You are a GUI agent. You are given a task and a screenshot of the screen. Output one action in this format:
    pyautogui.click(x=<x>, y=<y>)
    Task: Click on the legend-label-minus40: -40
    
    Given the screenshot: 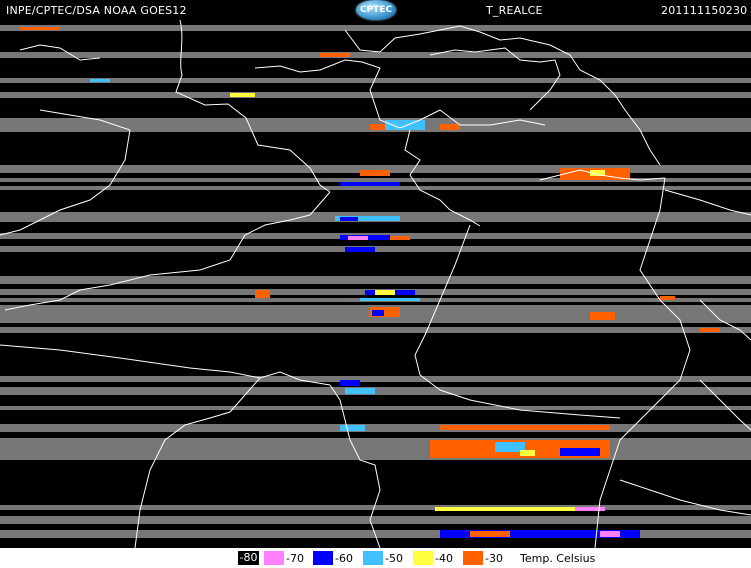 What is the action you would take?
    pyautogui.click(x=444, y=558)
    